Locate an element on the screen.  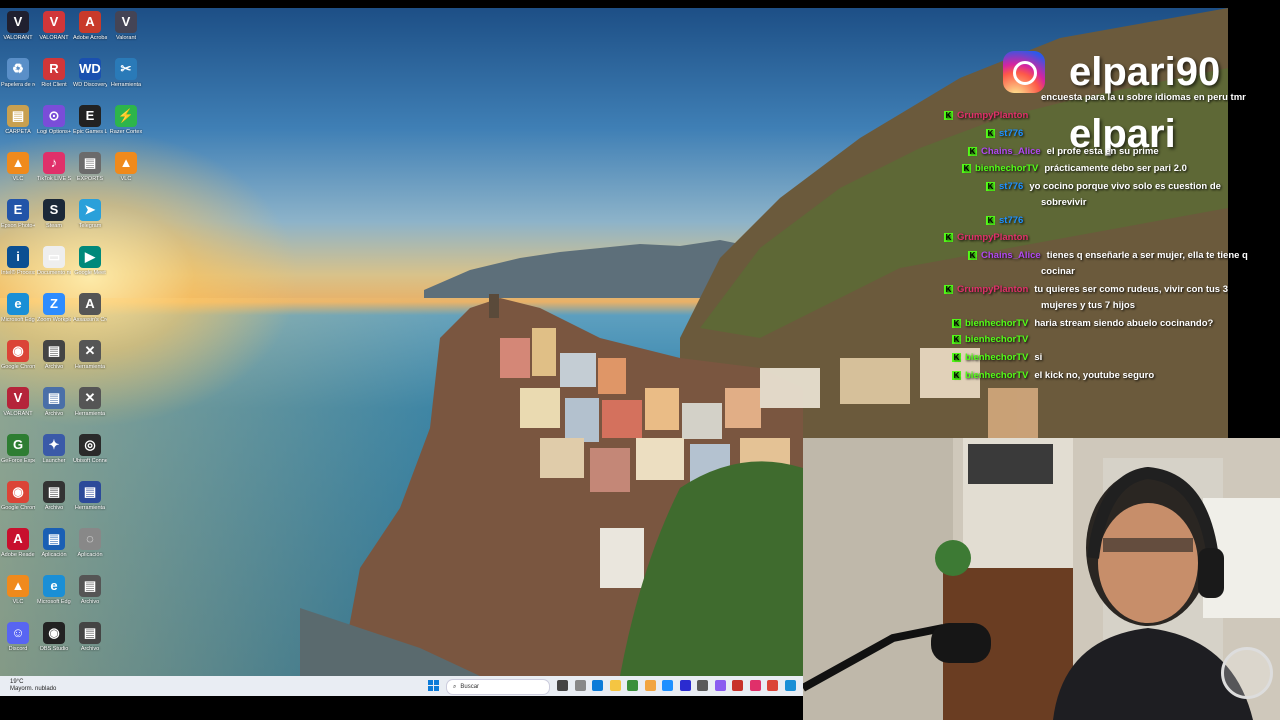
app-icon: ☺ is located at coordinates (18, 633).